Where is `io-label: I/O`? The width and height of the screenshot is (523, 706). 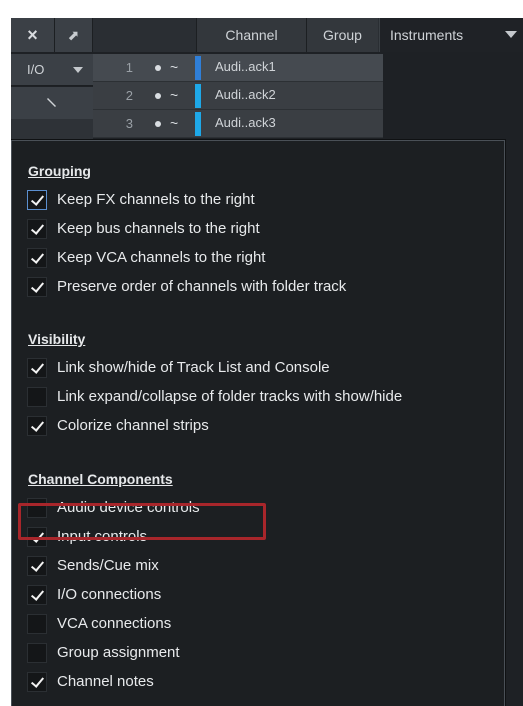
io-label: I/O is located at coordinates (36, 69).